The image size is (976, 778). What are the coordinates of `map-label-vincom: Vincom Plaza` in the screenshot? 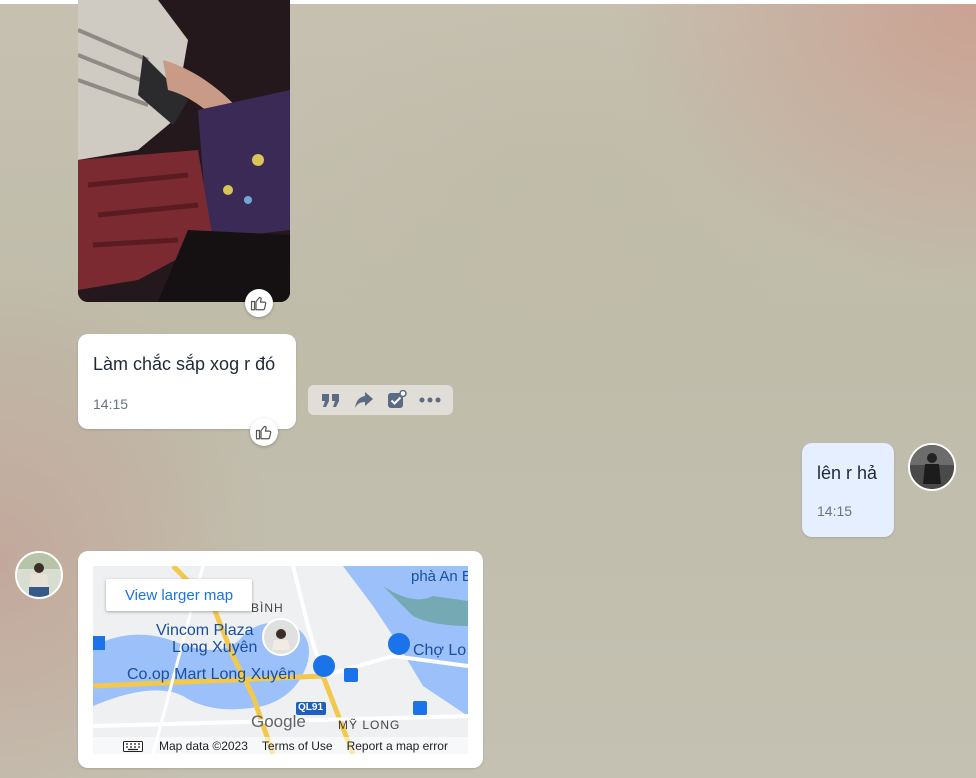 It's located at (205, 630).